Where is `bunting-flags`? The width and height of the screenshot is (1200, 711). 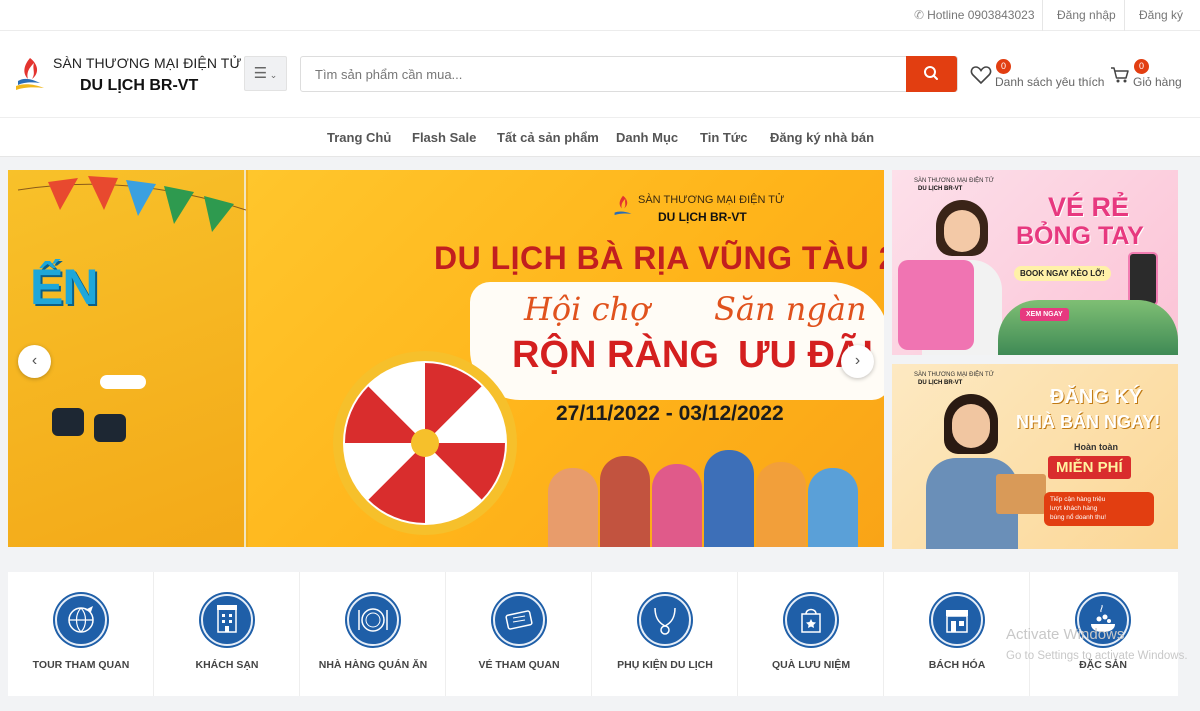
bunting-flags is located at coordinates (131, 204).